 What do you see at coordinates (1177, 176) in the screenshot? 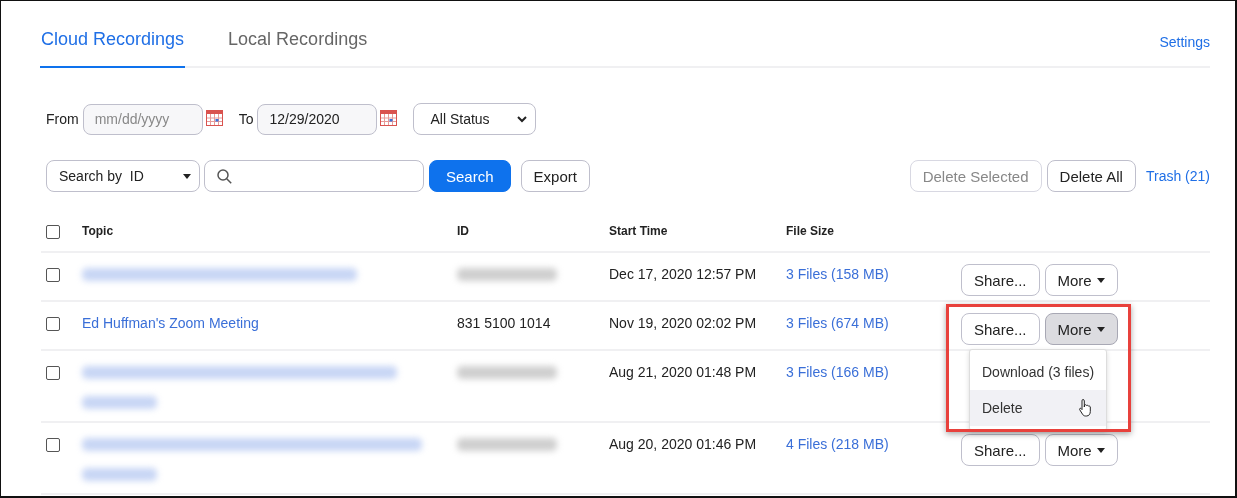
I see `trash-link: Trash (21)` at bounding box center [1177, 176].